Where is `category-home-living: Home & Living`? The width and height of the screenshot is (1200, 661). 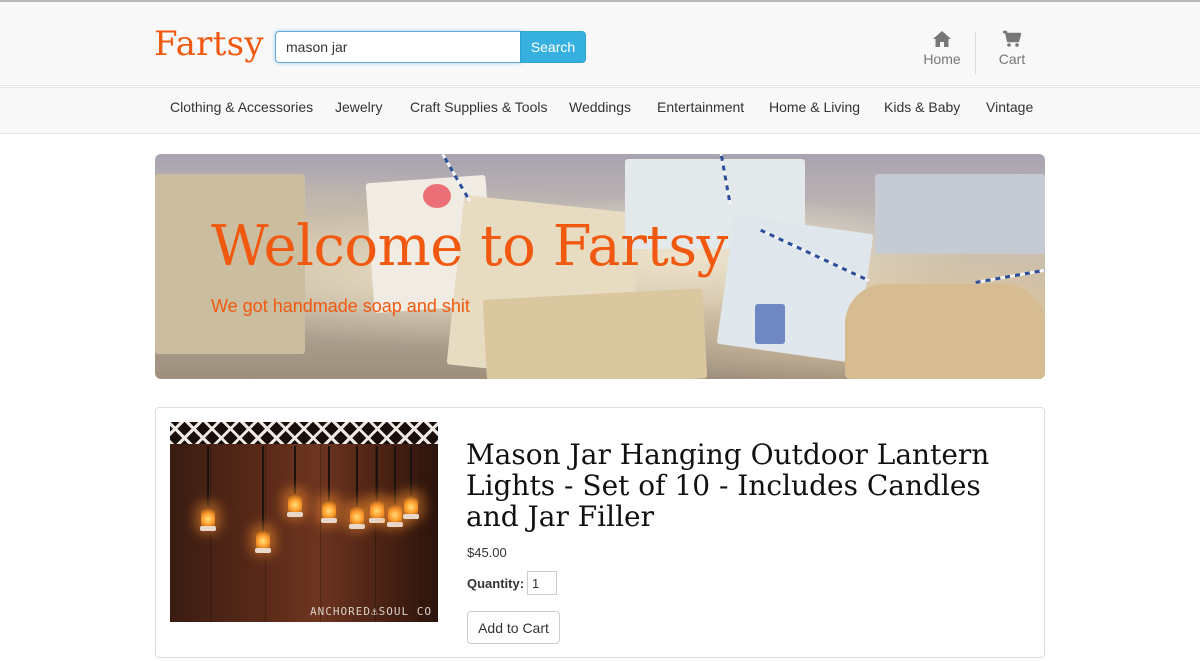
category-home-living: Home & Living is located at coordinates (814, 107).